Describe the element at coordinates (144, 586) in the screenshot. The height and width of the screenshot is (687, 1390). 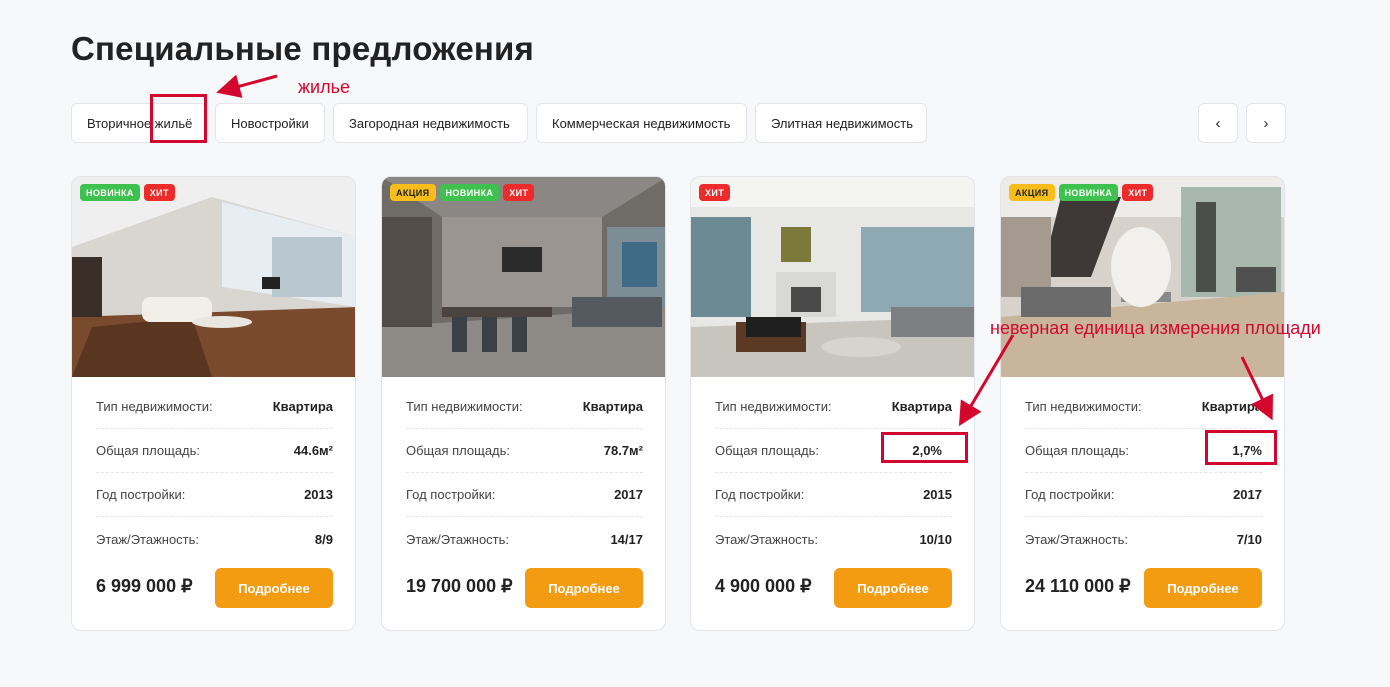
I see `price: 6 999 000 ₽` at that location.